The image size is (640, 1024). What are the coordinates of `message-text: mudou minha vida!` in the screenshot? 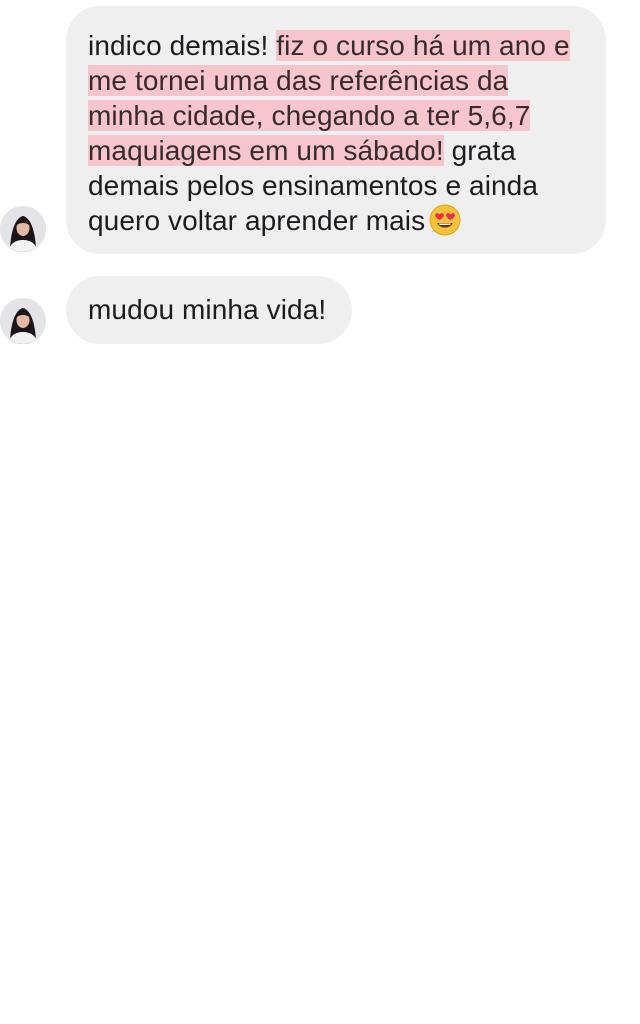 It's located at (207, 309).